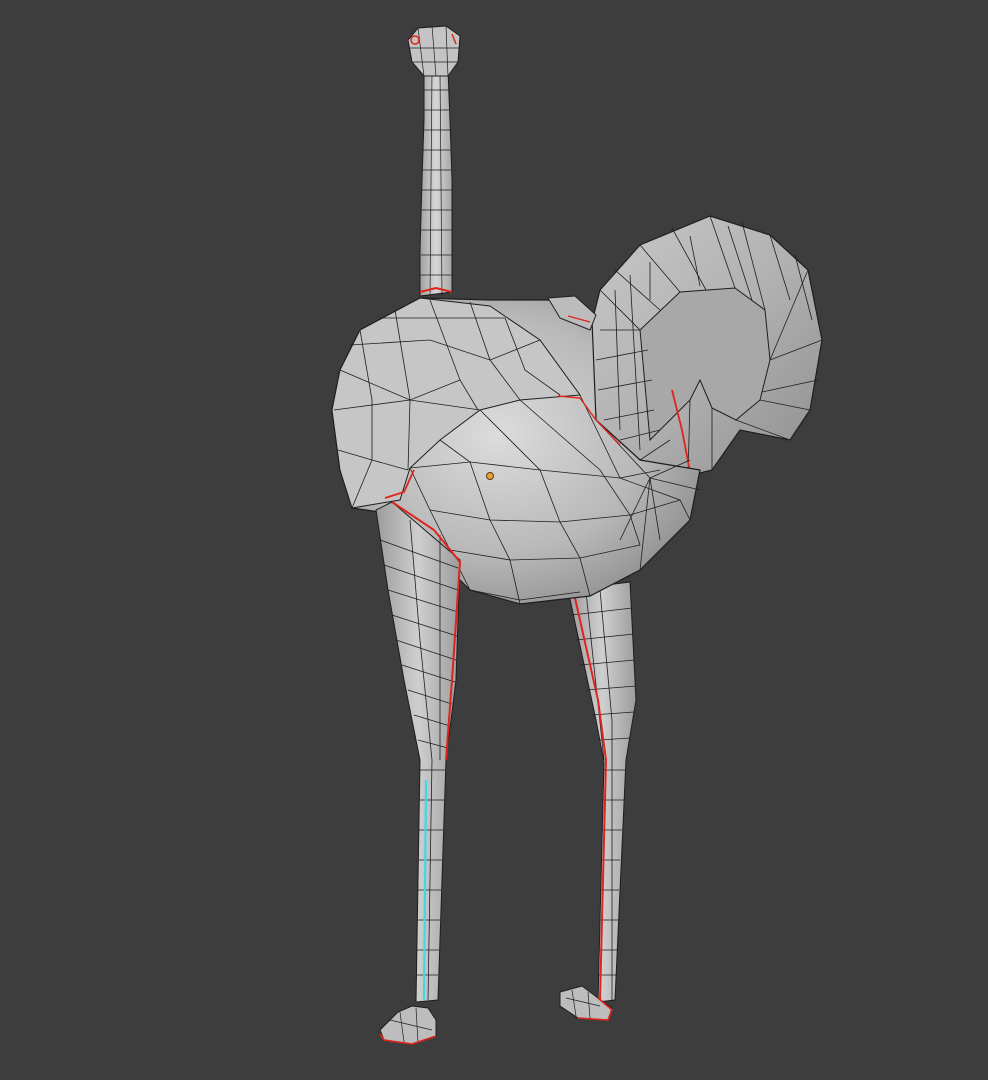  I want to click on object-origin, so click(490, 476).